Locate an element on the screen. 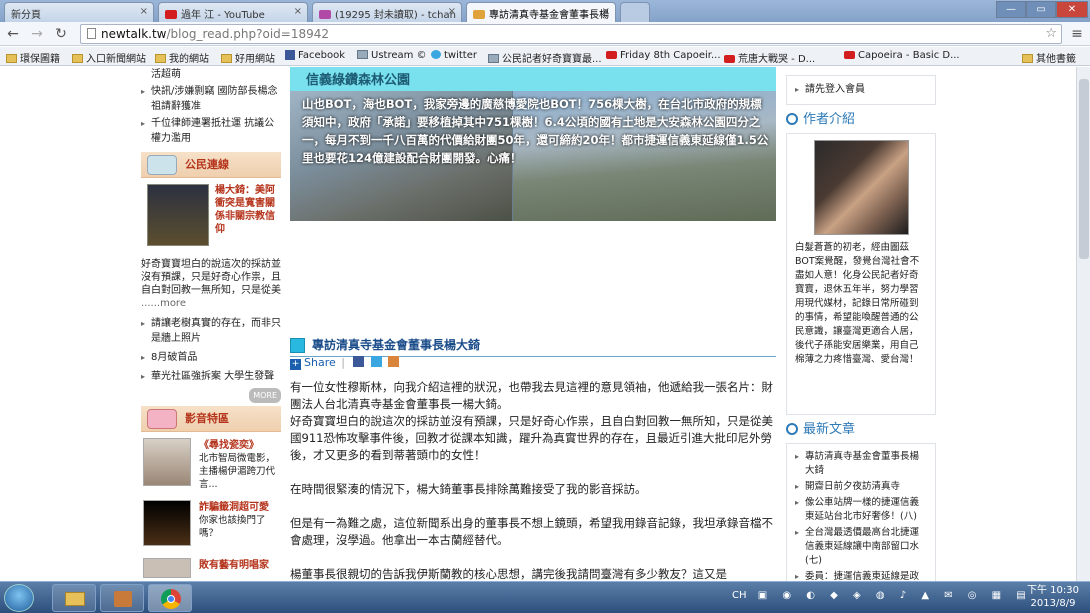 This screenshot has width=1090, height=613. news-item: 快訊/涉嫌剽竊 國防部長楊念祖請辭獲准 is located at coordinates (211, 99).